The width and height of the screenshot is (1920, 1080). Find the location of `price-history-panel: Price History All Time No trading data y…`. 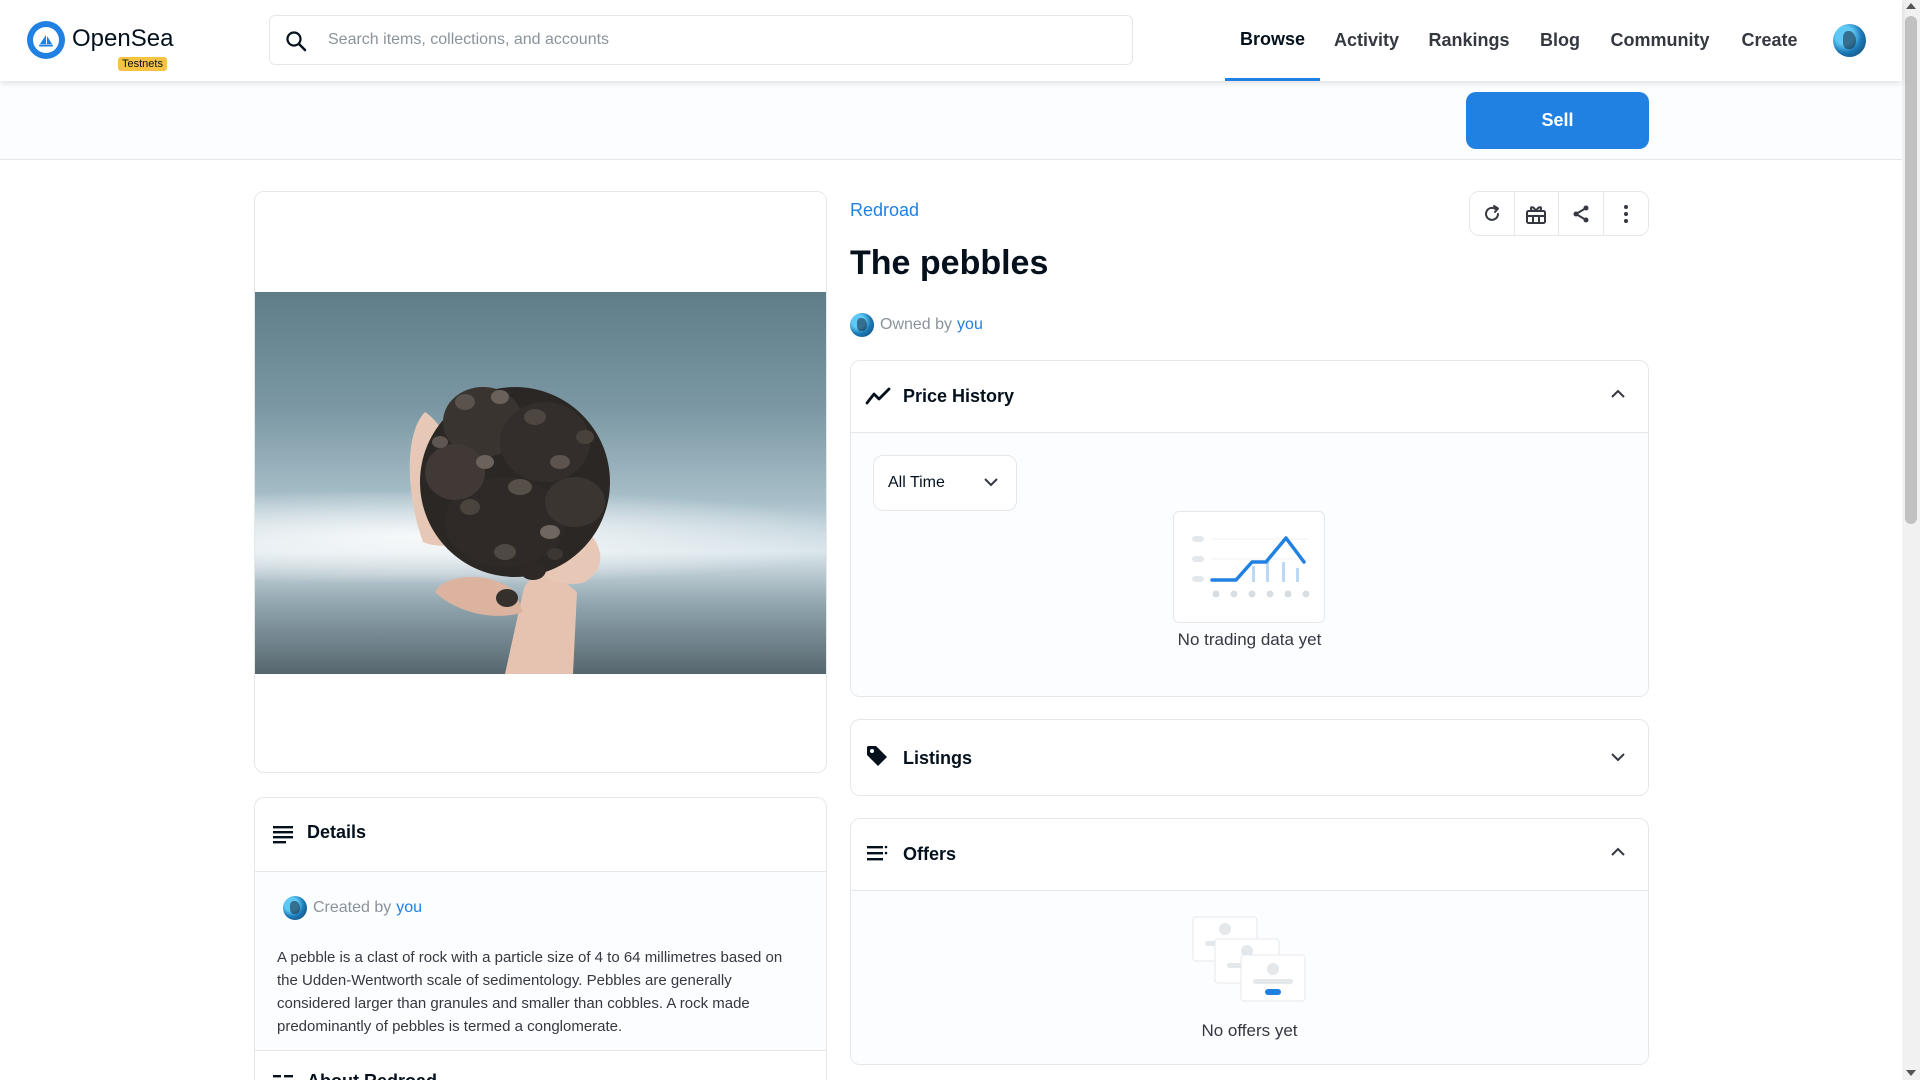

price-history-panel: Price History All Time No trading data y… is located at coordinates (1249, 528).